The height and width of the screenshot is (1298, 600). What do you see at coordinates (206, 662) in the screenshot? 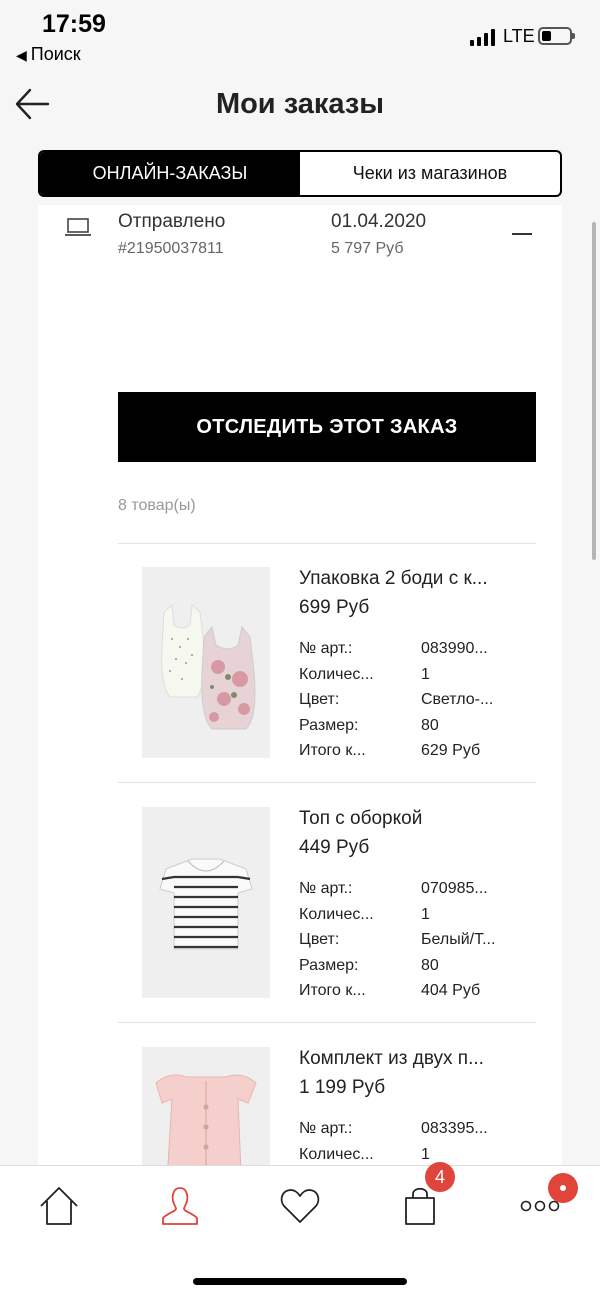
I see `product-image-bodysuits` at bounding box center [206, 662].